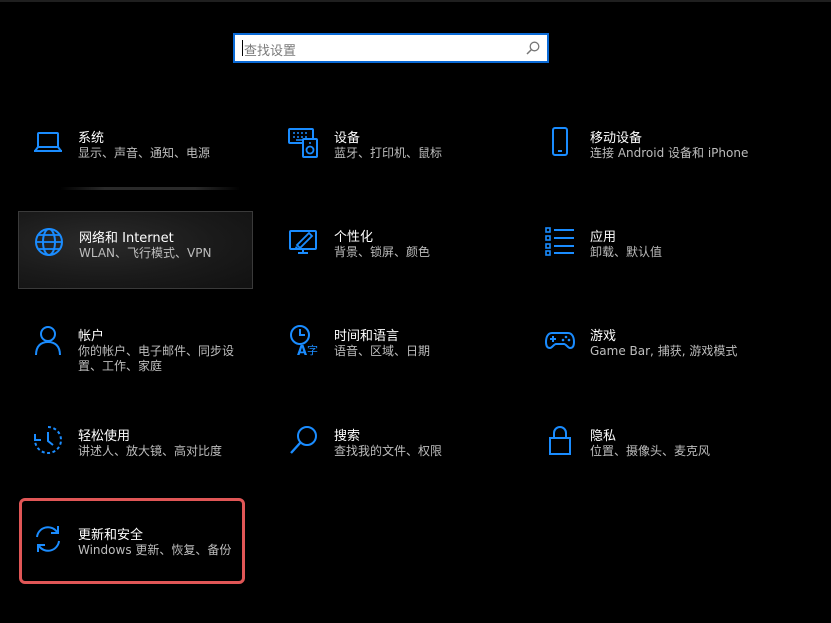 This screenshot has height=623, width=831. I want to click on tile-description: 显示、声音、通知、电源, so click(144, 153).